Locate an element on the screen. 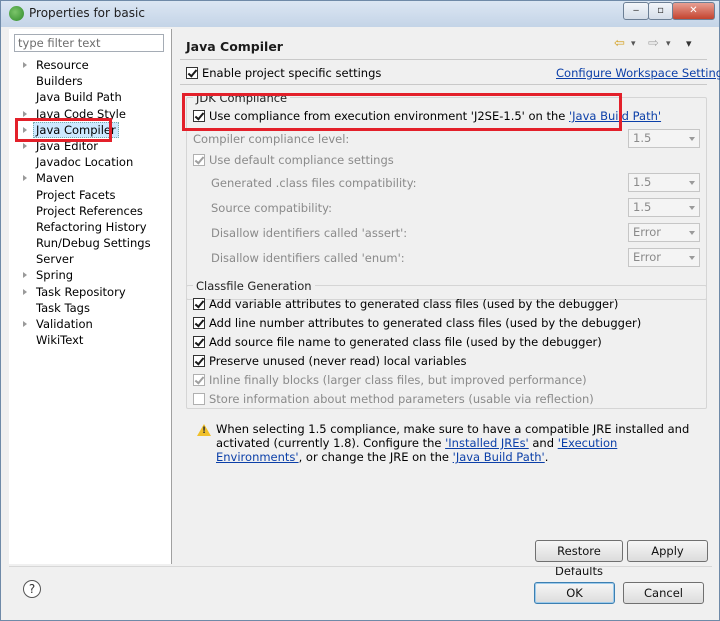  java-build-path-link: 'Java Build Path' is located at coordinates (615, 116).